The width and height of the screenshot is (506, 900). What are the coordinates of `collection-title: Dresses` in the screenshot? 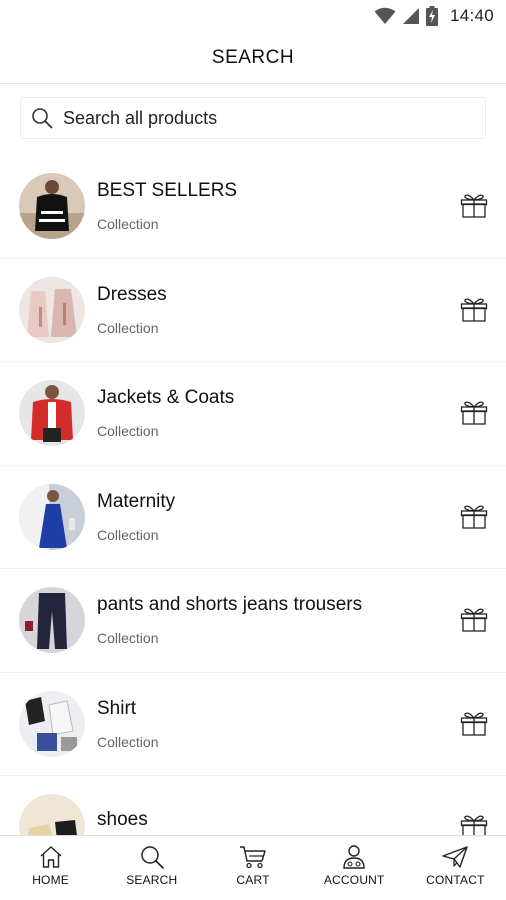 It's located at (132, 294).